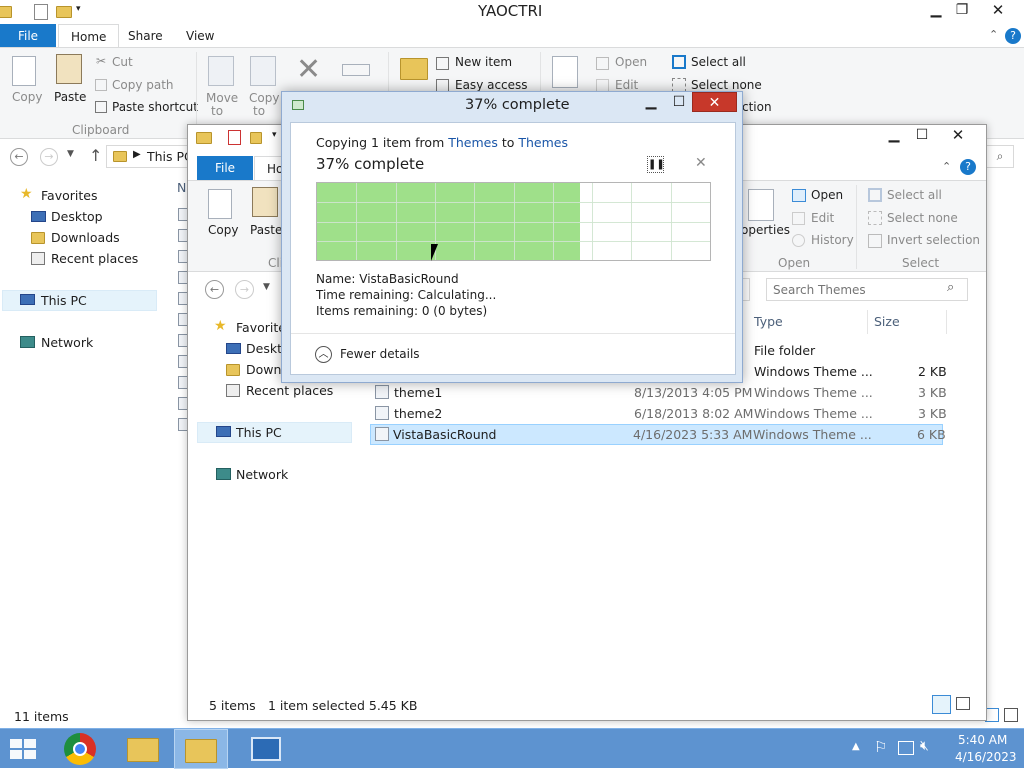 This screenshot has width=1024, height=769. What do you see at coordinates (894, 135) in the screenshot?
I see `front-minimize-button: ▁` at bounding box center [894, 135].